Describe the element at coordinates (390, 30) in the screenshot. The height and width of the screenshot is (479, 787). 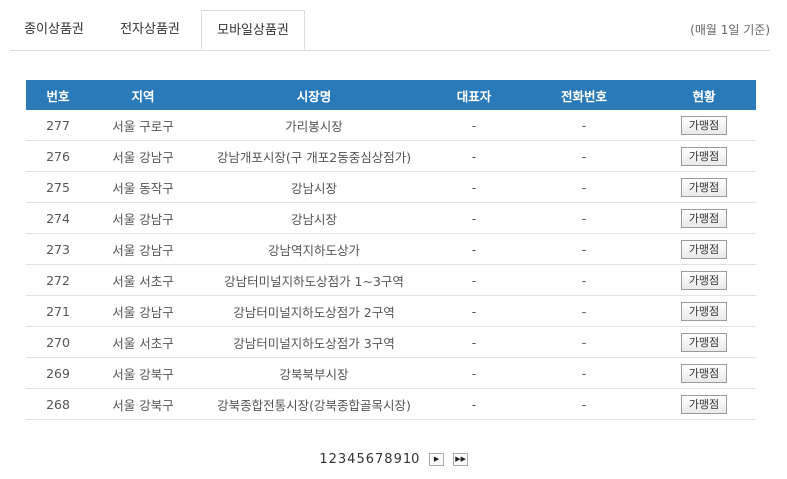
I see `tab-bar: 종이상품권 전자상품권 모바일상품권 (매월 1일 기준)` at that location.